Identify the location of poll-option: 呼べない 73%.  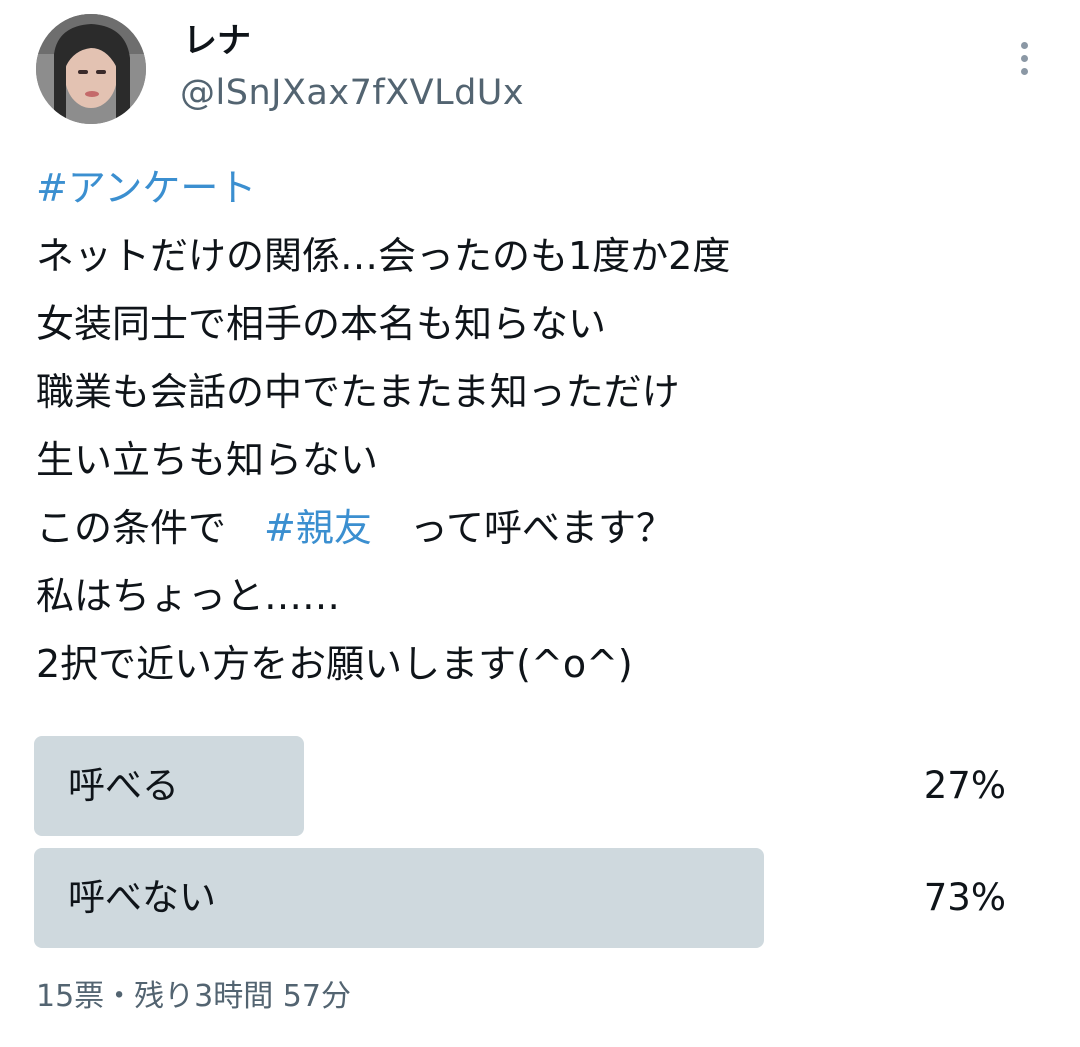
(534, 898).